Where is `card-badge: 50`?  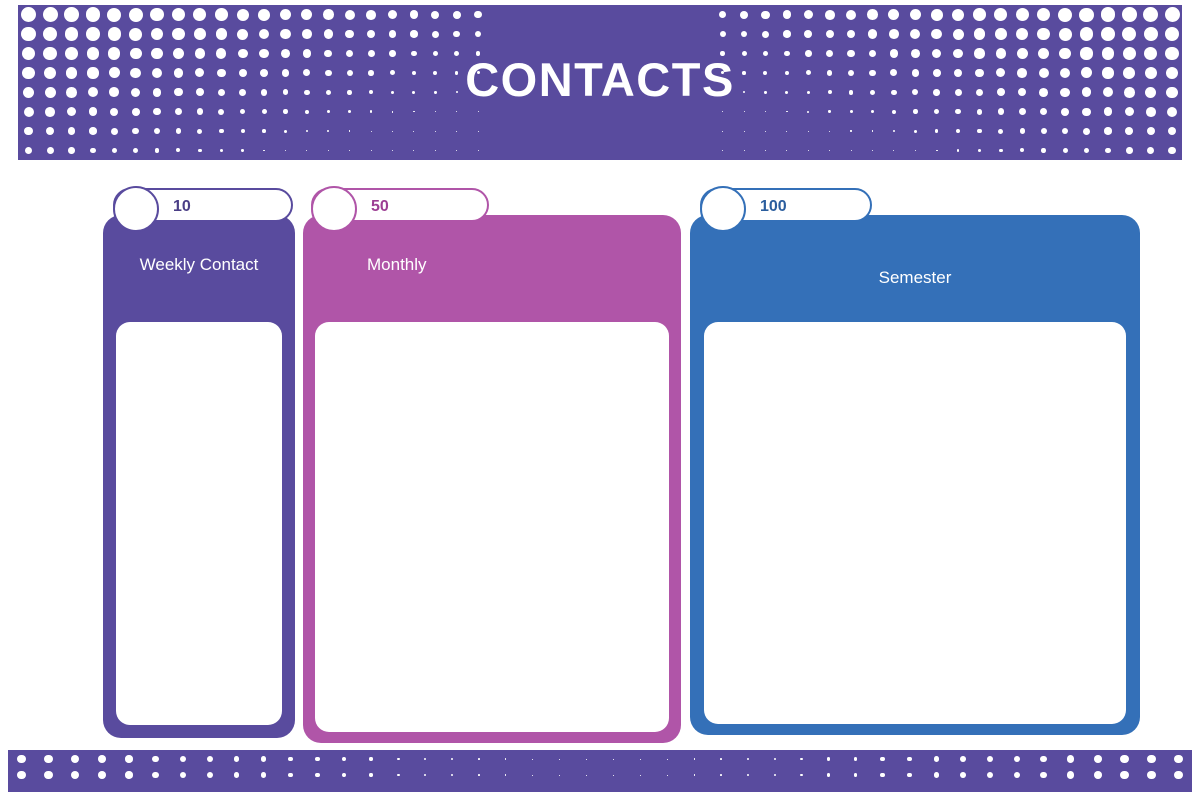
card-badge: 50 is located at coordinates (400, 209).